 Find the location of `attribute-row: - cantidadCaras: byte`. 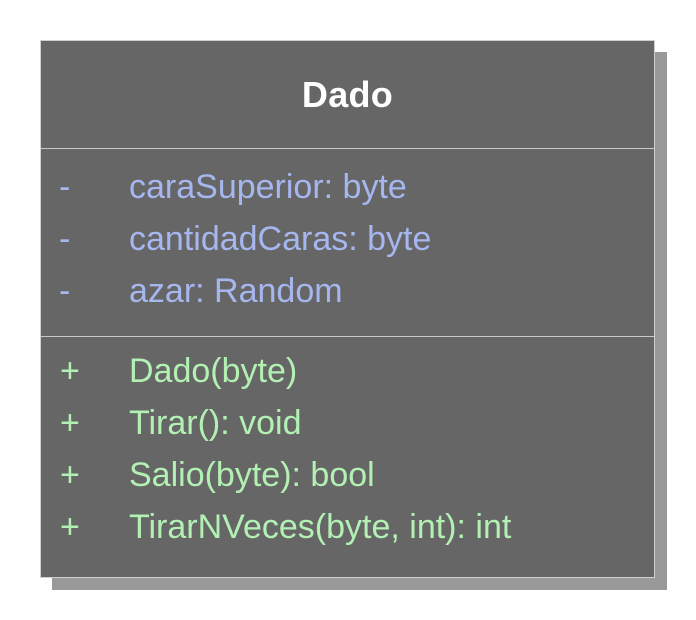

attribute-row: - cantidadCaras: byte is located at coordinates (347, 239).